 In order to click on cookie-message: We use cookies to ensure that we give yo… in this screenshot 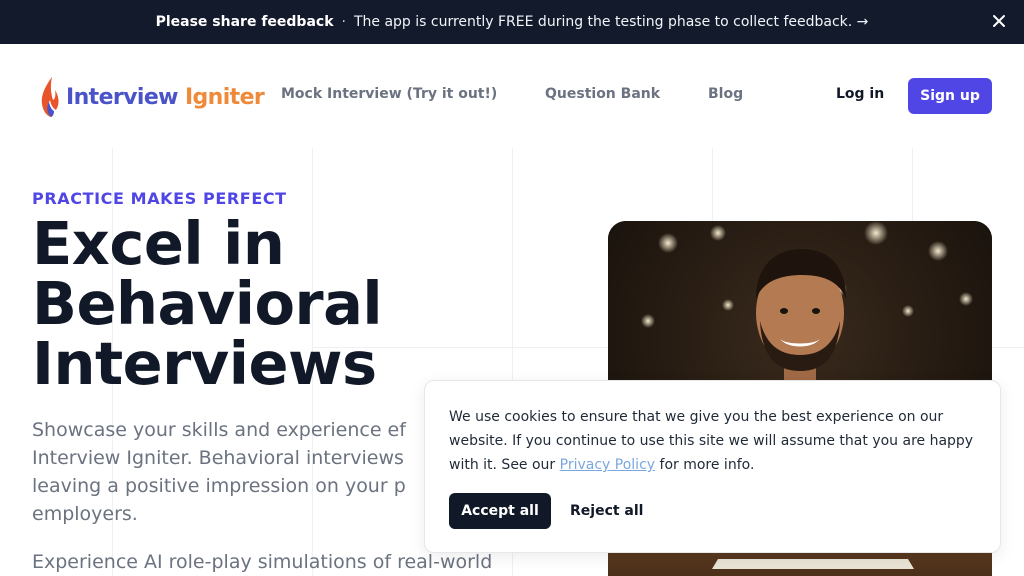, I will do `click(712, 441)`.